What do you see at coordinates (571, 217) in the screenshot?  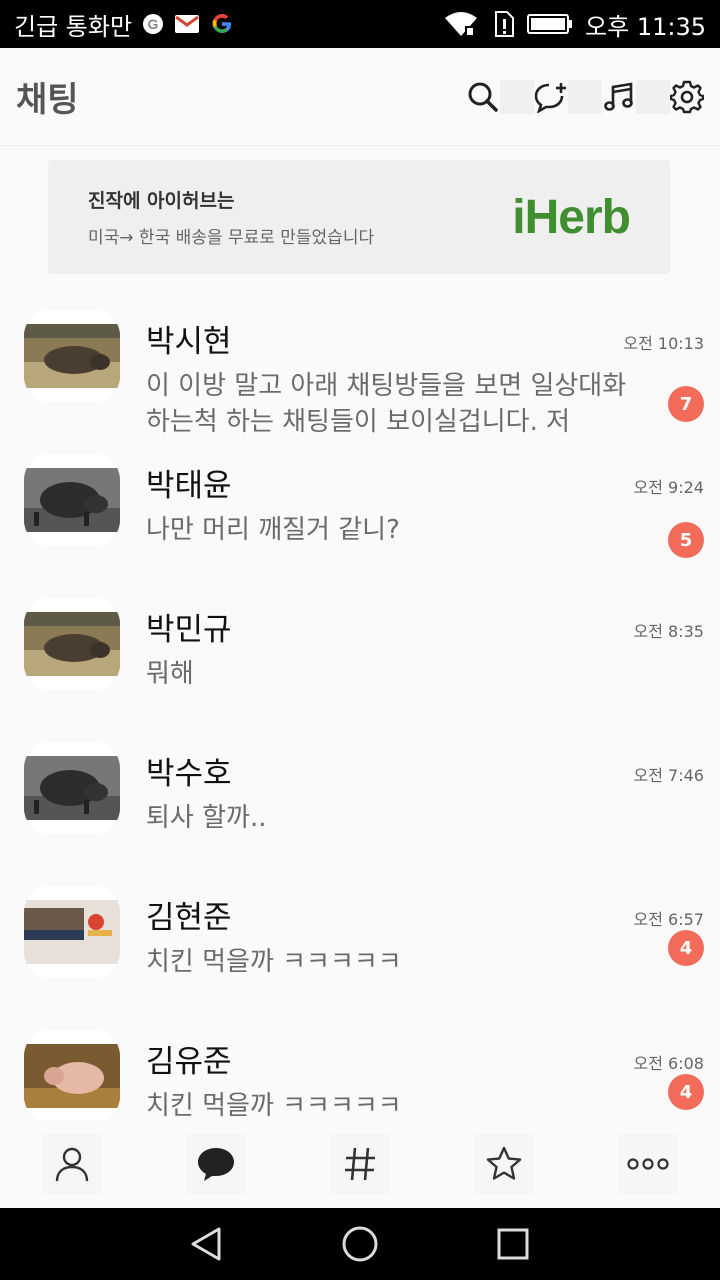 I see `ad-brand-logo: iHerb` at bounding box center [571, 217].